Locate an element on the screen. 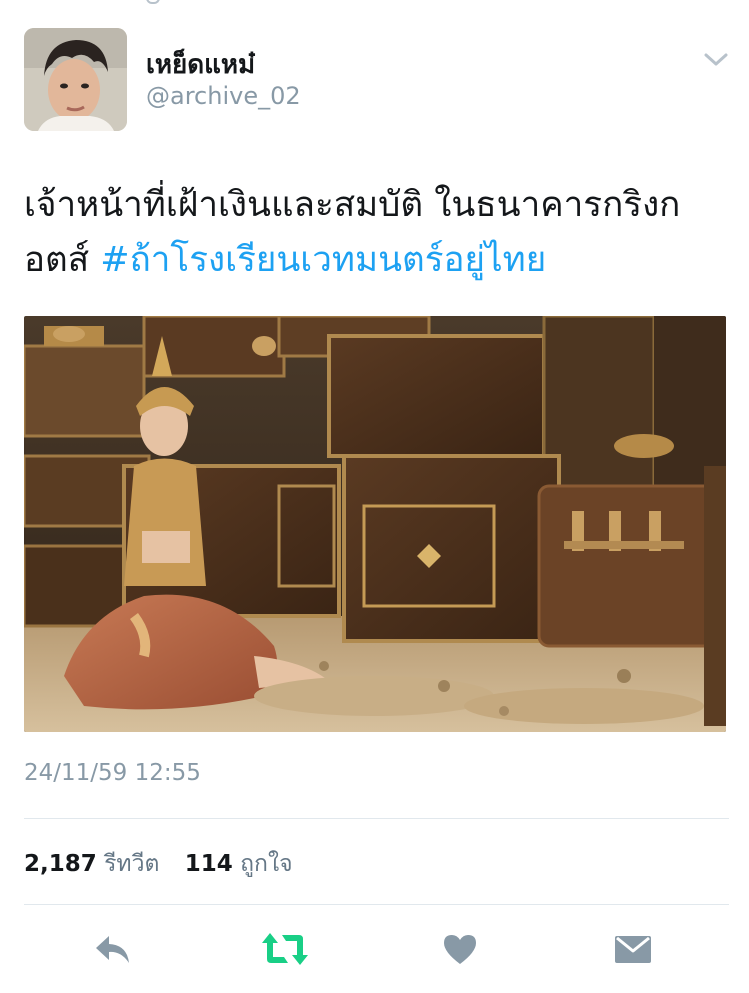  retweets-label: รีทวีต is located at coordinates (131, 864).